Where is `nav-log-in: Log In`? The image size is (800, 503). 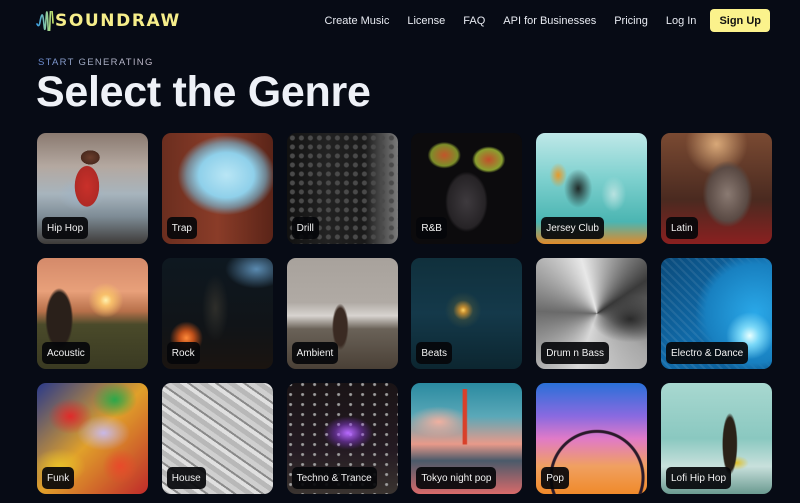 nav-log-in: Log In is located at coordinates (681, 21).